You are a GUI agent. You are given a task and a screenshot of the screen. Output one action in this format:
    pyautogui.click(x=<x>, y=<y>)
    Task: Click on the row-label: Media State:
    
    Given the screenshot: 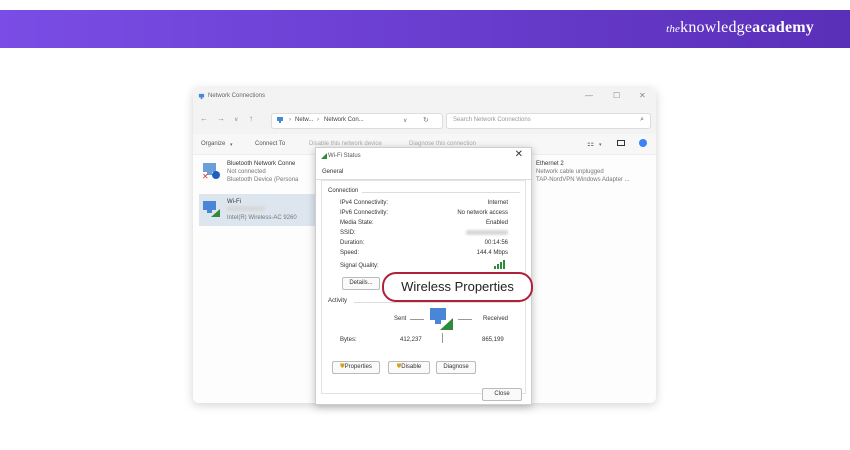 What is the action you would take?
    pyautogui.click(x=357, y=223)
    